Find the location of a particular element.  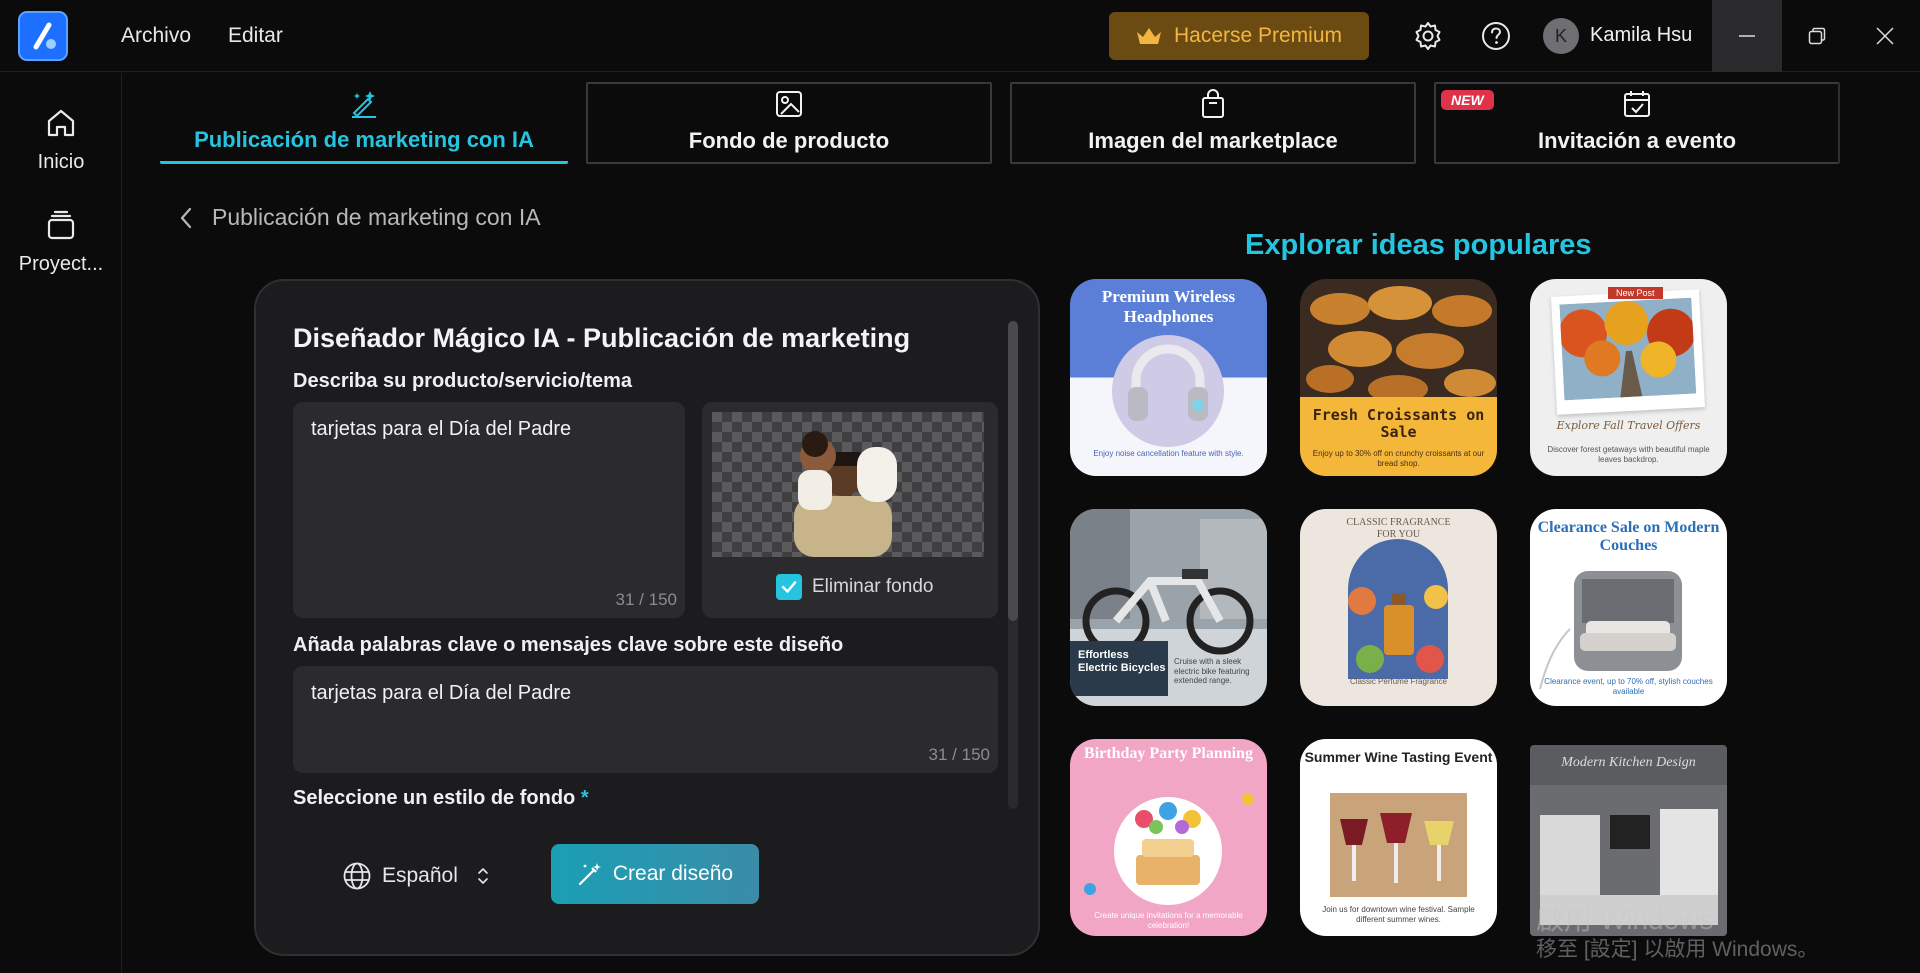

help-icon is located at coordinates (1496, 36).